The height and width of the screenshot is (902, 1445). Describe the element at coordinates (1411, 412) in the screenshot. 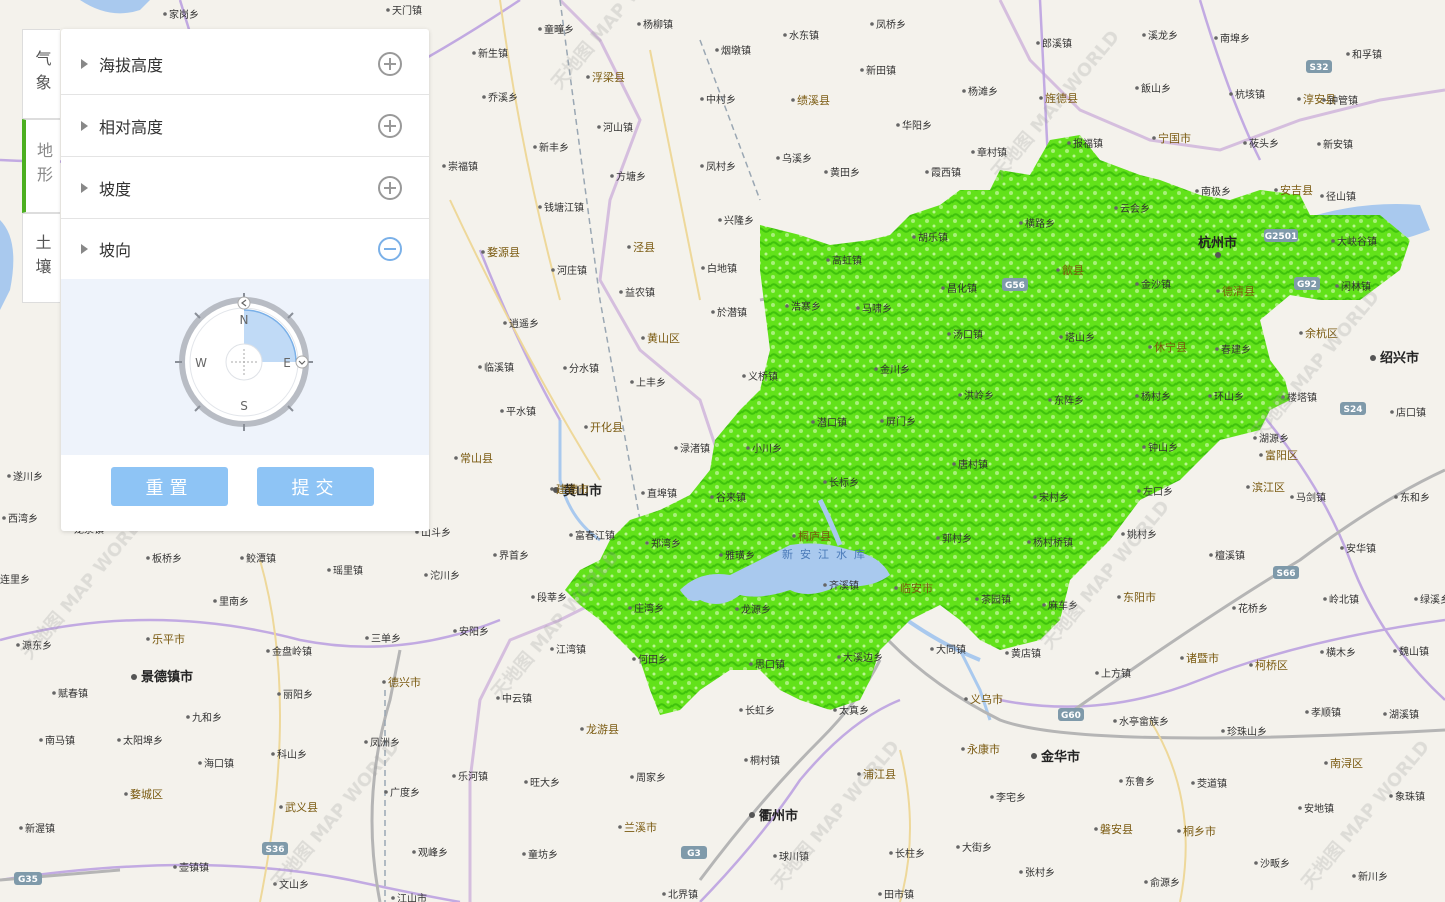

I see `place-town: 店口镇` at that location.